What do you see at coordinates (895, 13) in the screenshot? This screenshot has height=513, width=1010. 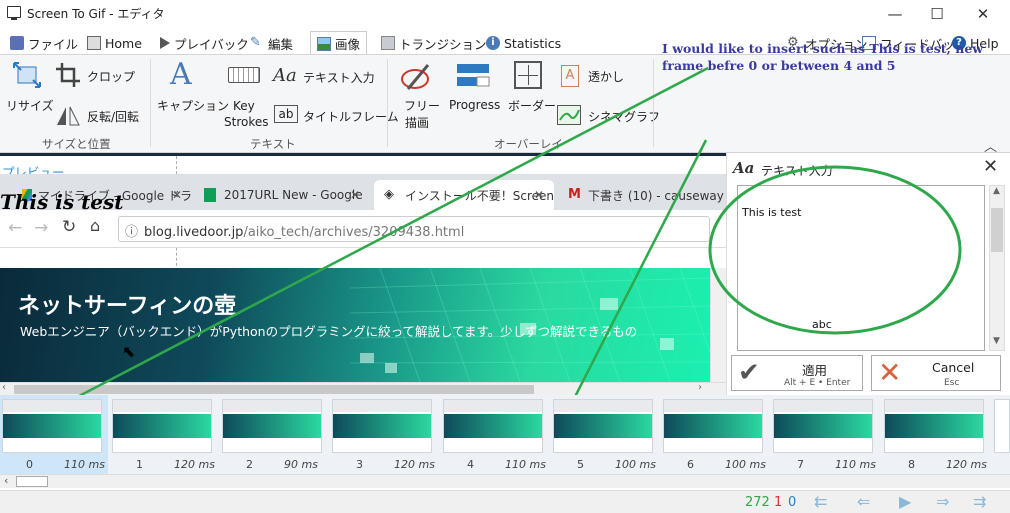 I see `minimize-button: —` at bounding box center [895, 13].